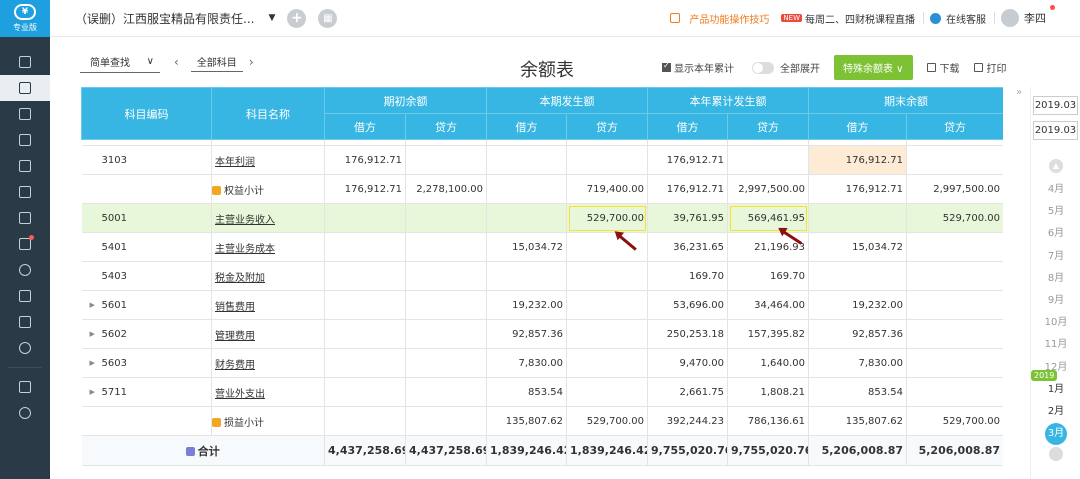  What do you see at coordinates (240, 394) in the screenshot?
I see `account-name-link: 营业外支出` at bounding box center [240, 394].